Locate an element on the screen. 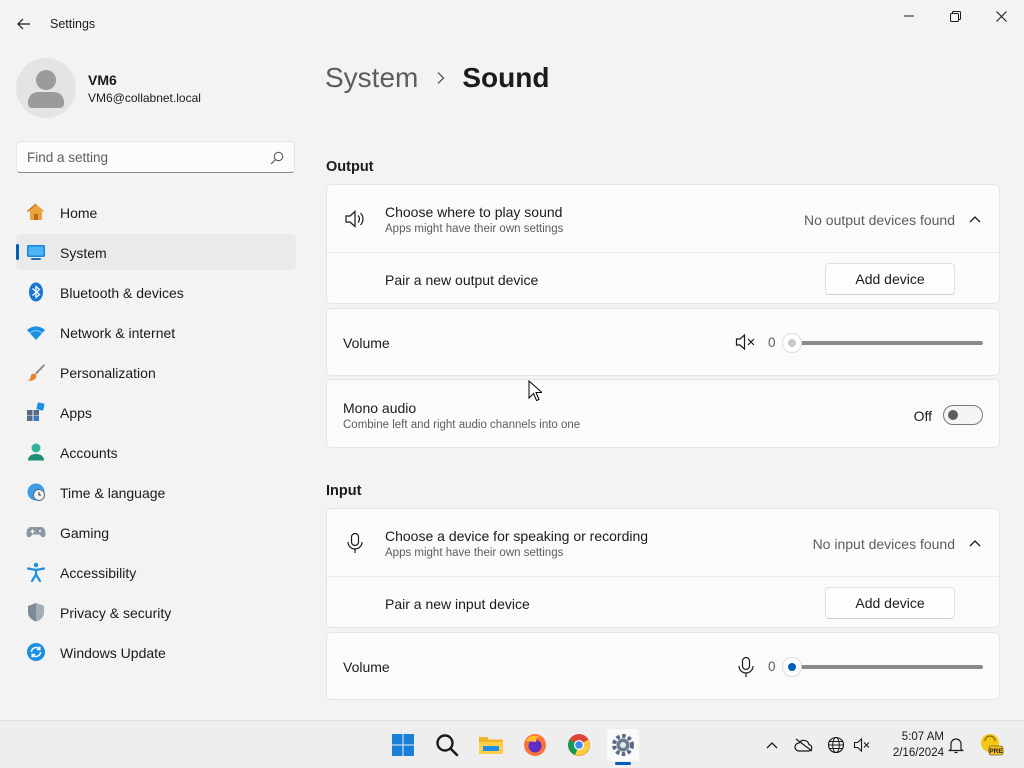  file-explorer-button is located at coordinates (491, 745).